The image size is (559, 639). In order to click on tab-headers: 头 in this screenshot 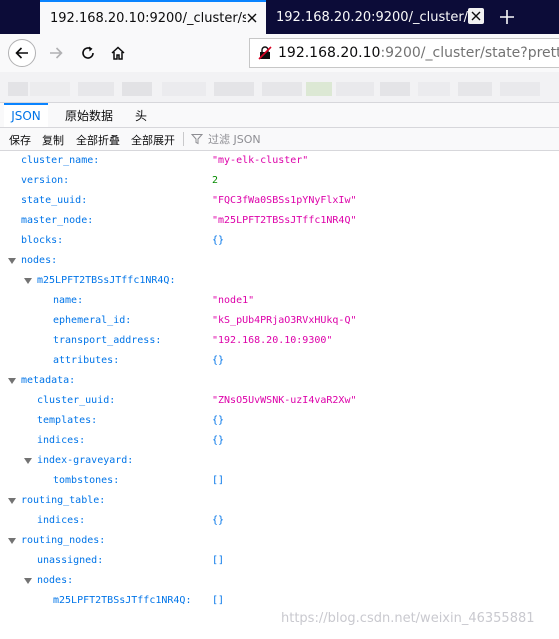, I will do `click(141, 115)`.